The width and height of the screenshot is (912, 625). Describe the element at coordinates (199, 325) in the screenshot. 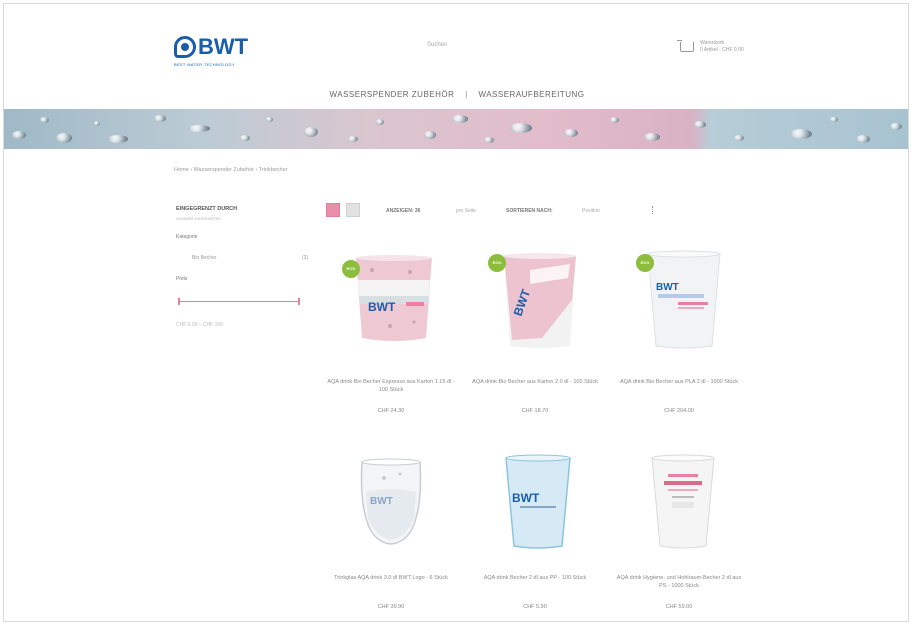

I see `price-range-text: CHF 0.00 – CHF 100` at that location.